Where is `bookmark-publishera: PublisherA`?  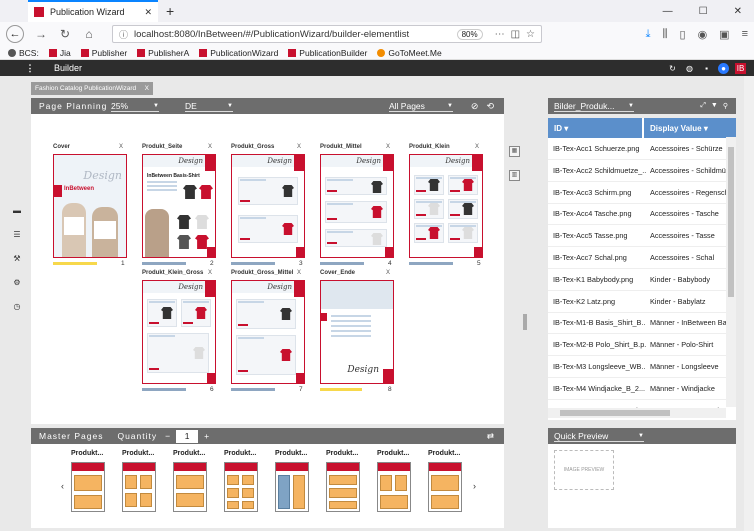 bookmark-publishera: PublisherA is located at coordinates (163, 53).